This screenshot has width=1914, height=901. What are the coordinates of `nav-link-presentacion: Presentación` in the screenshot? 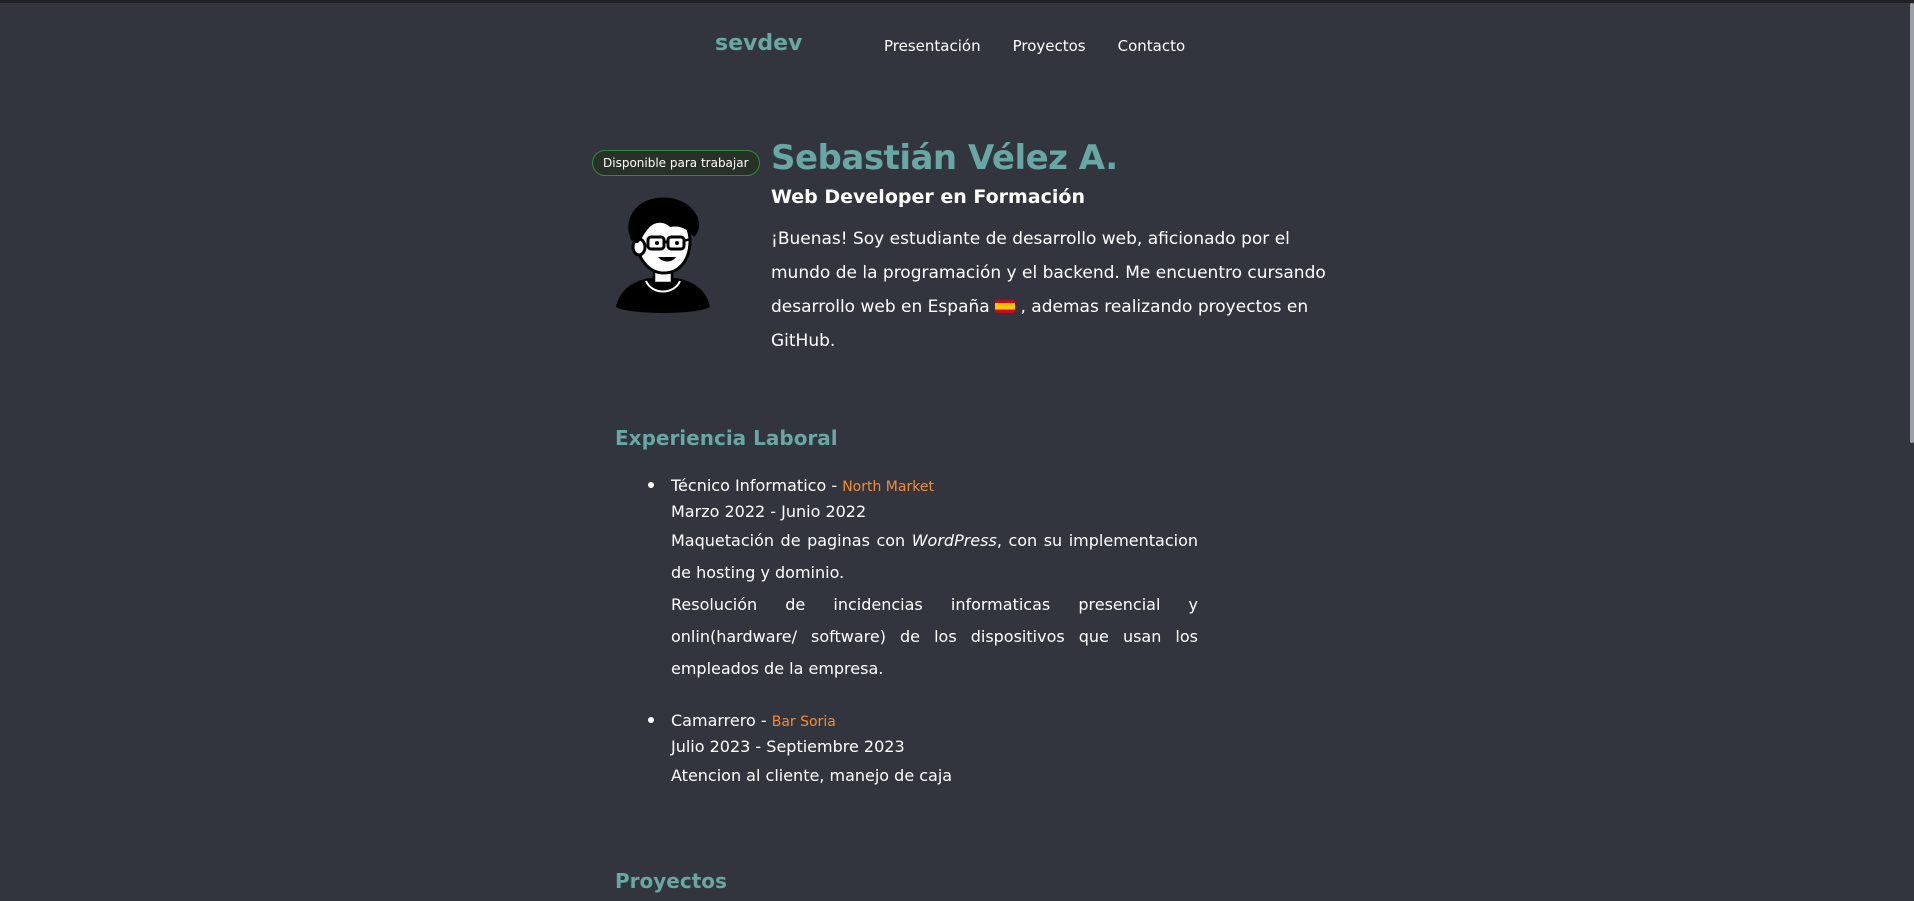 It's located at (932, 46).